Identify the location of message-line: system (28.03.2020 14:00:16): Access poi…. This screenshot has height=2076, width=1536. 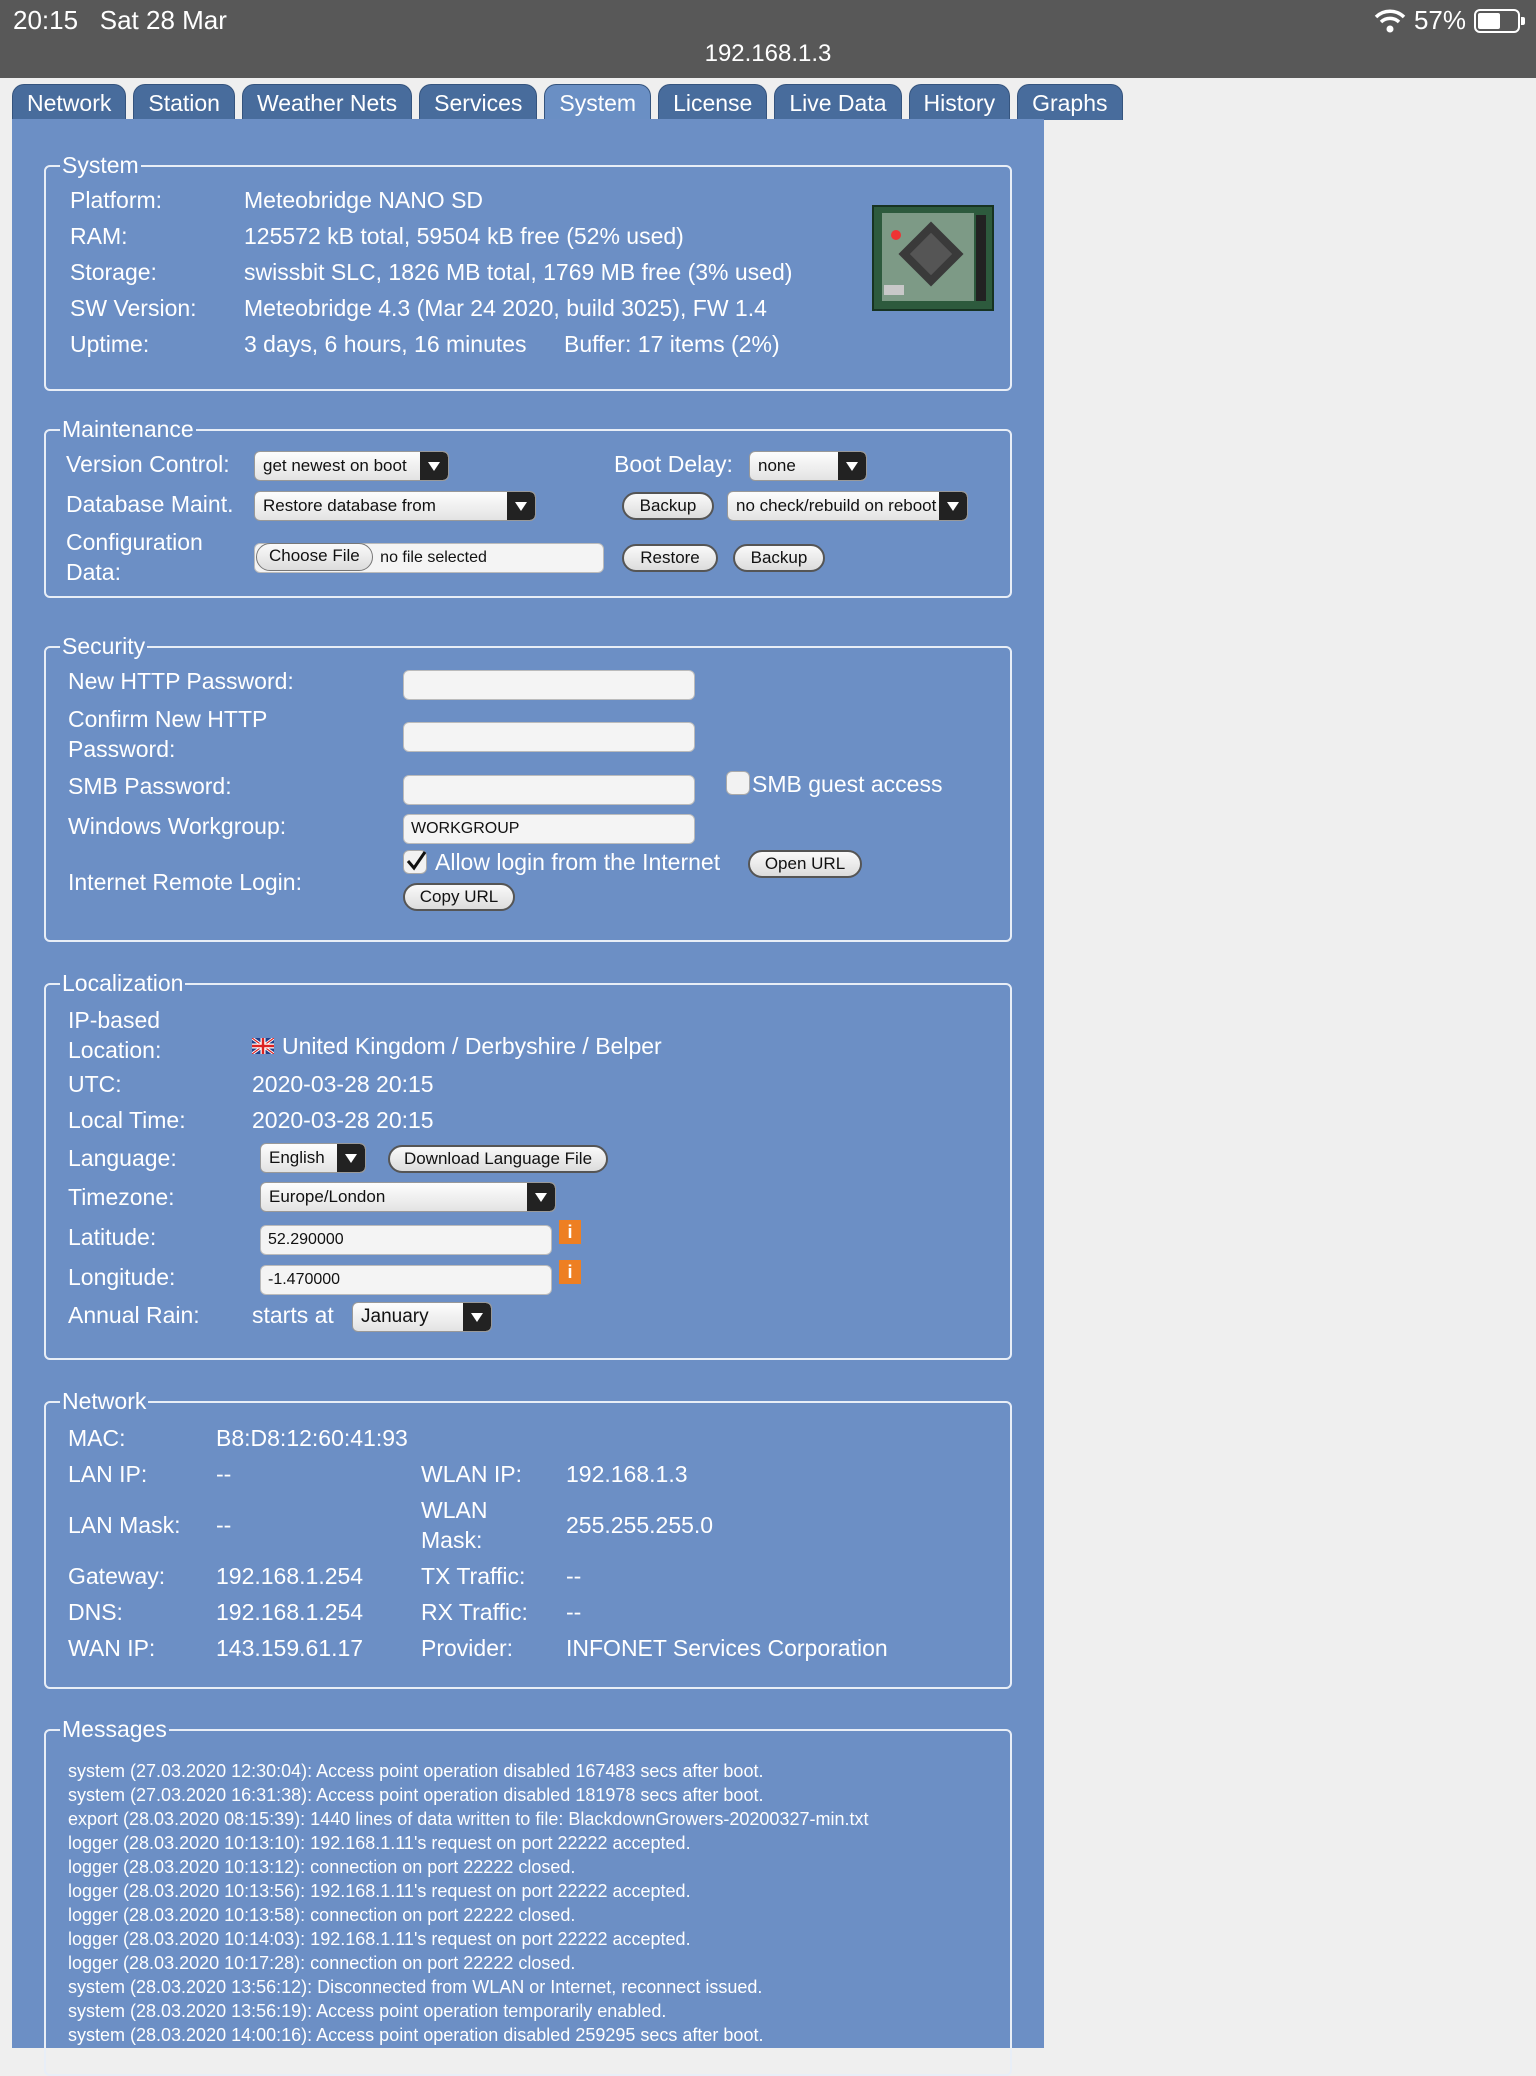
(416, 2035).